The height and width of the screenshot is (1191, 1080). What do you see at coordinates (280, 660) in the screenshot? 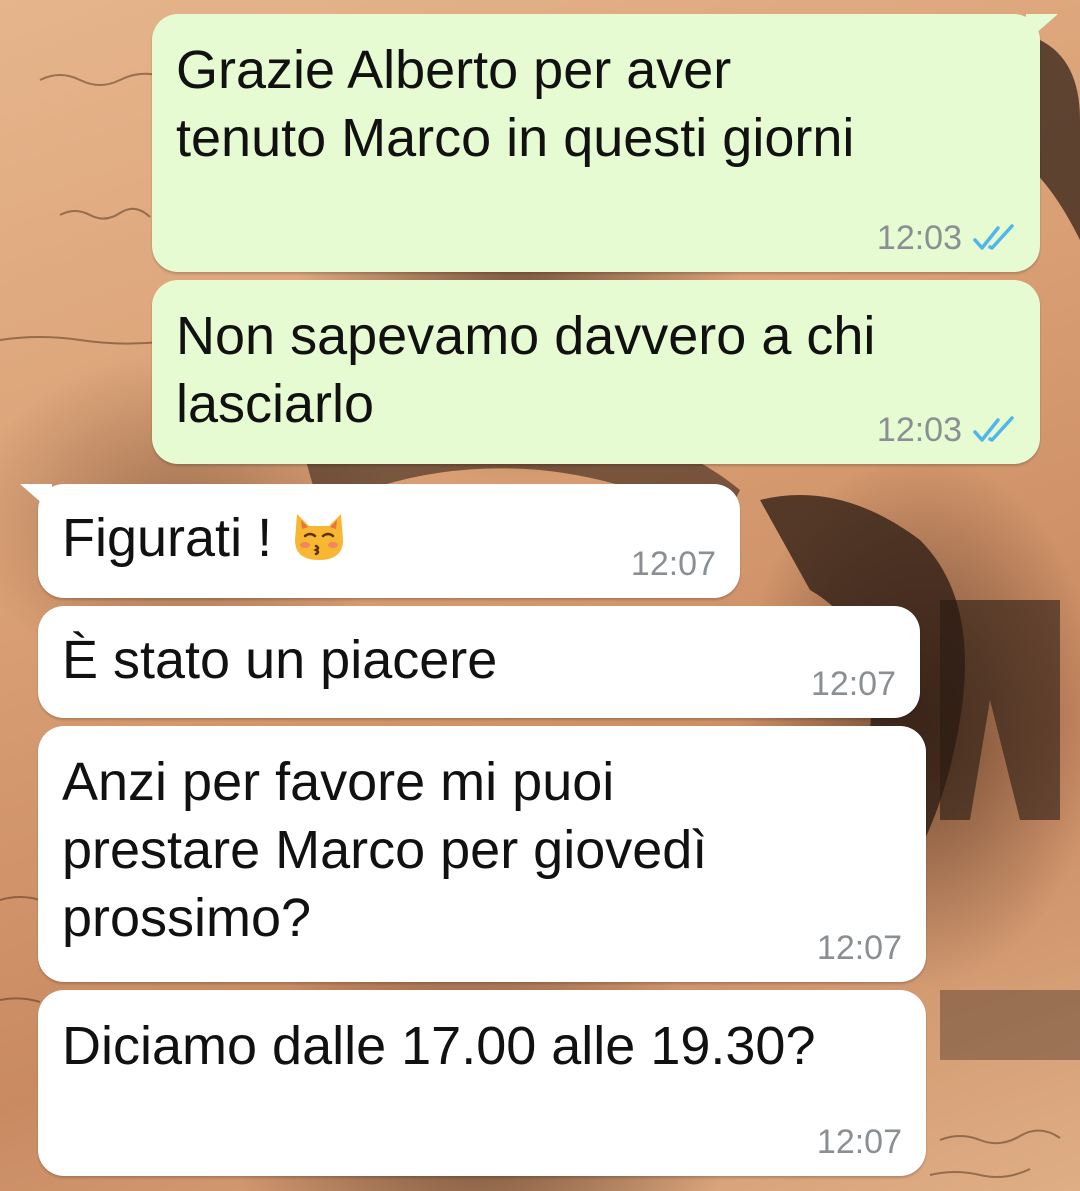
I see `message-text: È stato un piacere` at bounding box center [280, 660].